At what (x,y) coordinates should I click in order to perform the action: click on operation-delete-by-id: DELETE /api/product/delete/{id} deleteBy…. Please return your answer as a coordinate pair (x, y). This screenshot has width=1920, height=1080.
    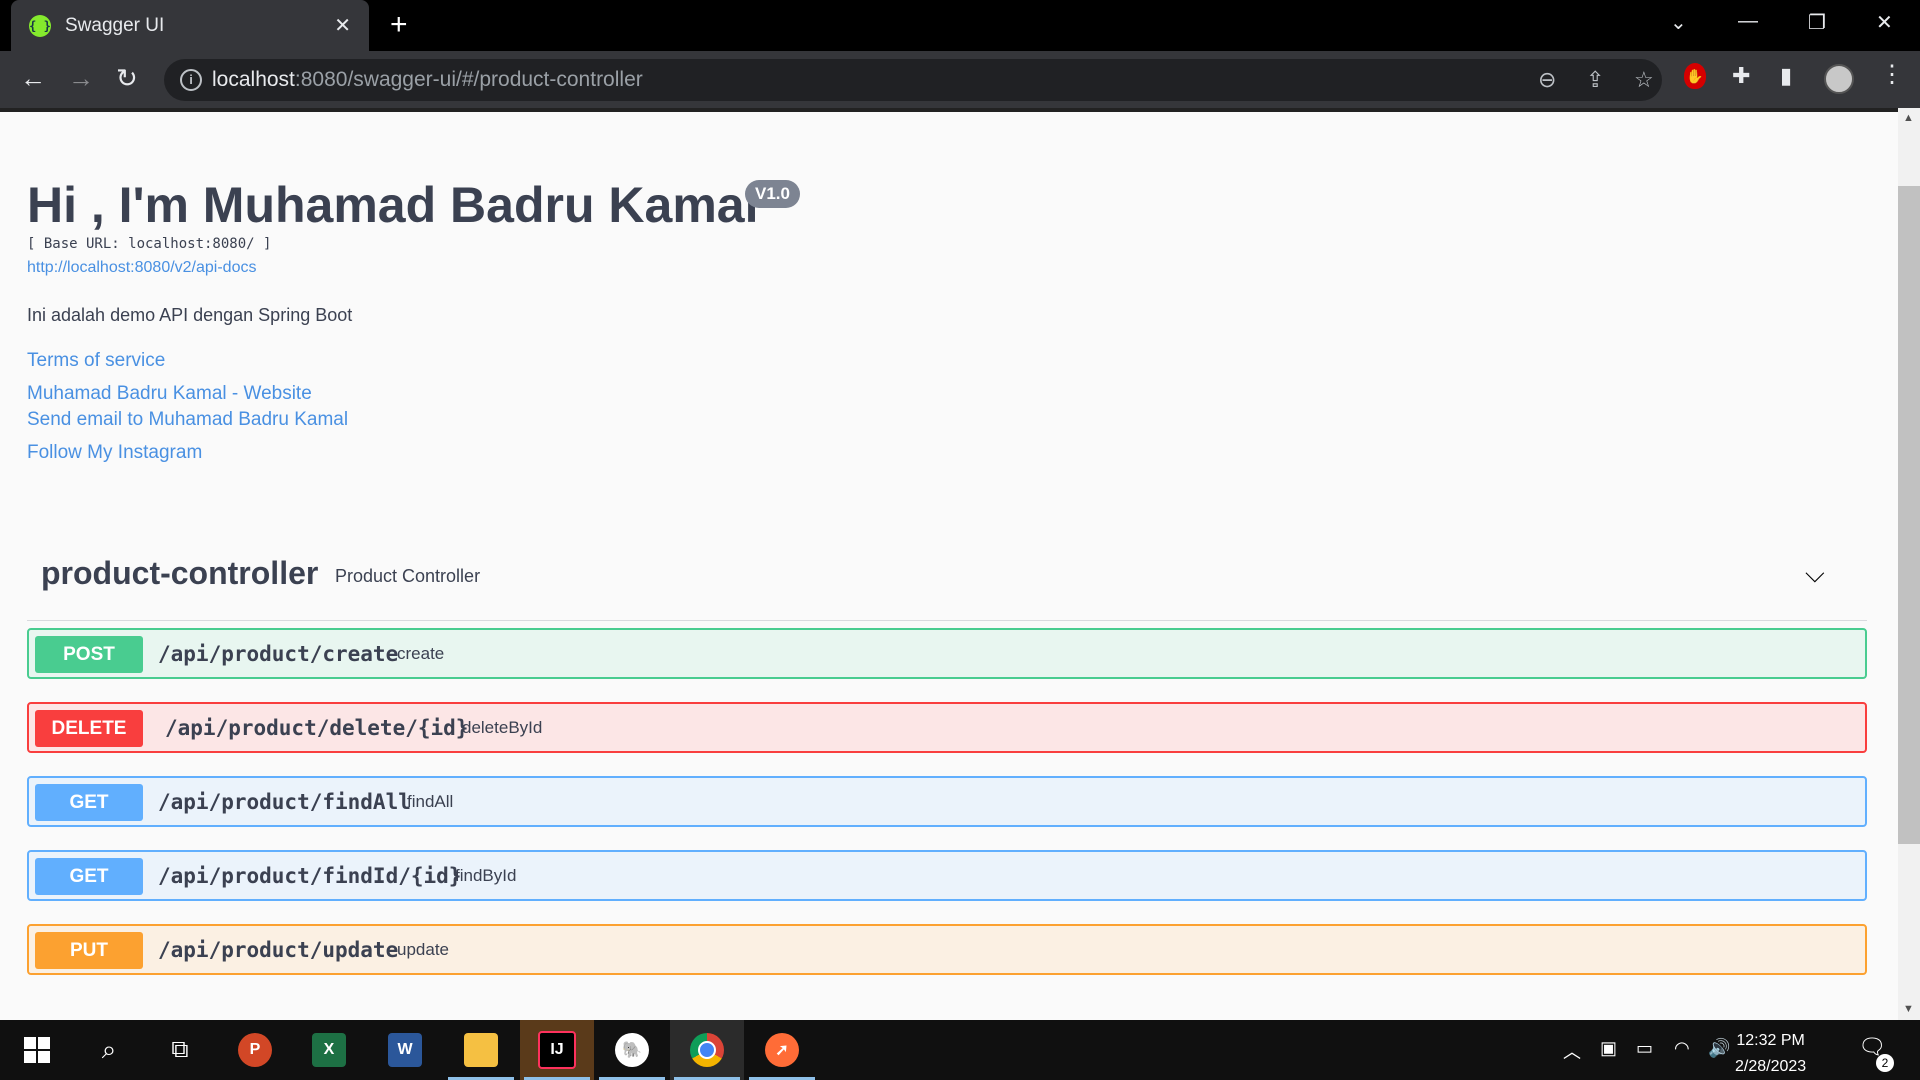
    Looking at the image, I should click on (947, 727).